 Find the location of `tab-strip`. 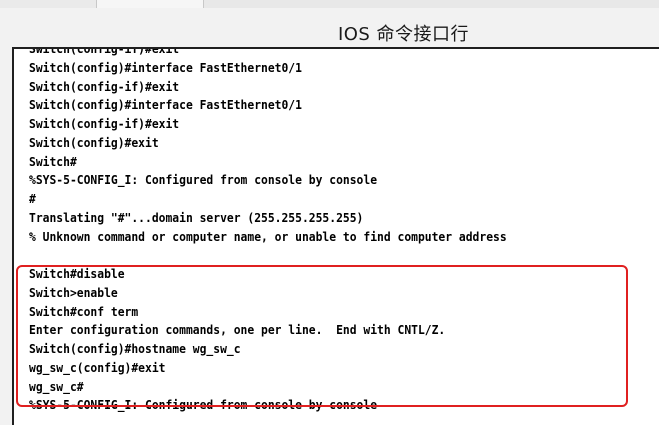

tab-strip is located at coordinates (329, 4).